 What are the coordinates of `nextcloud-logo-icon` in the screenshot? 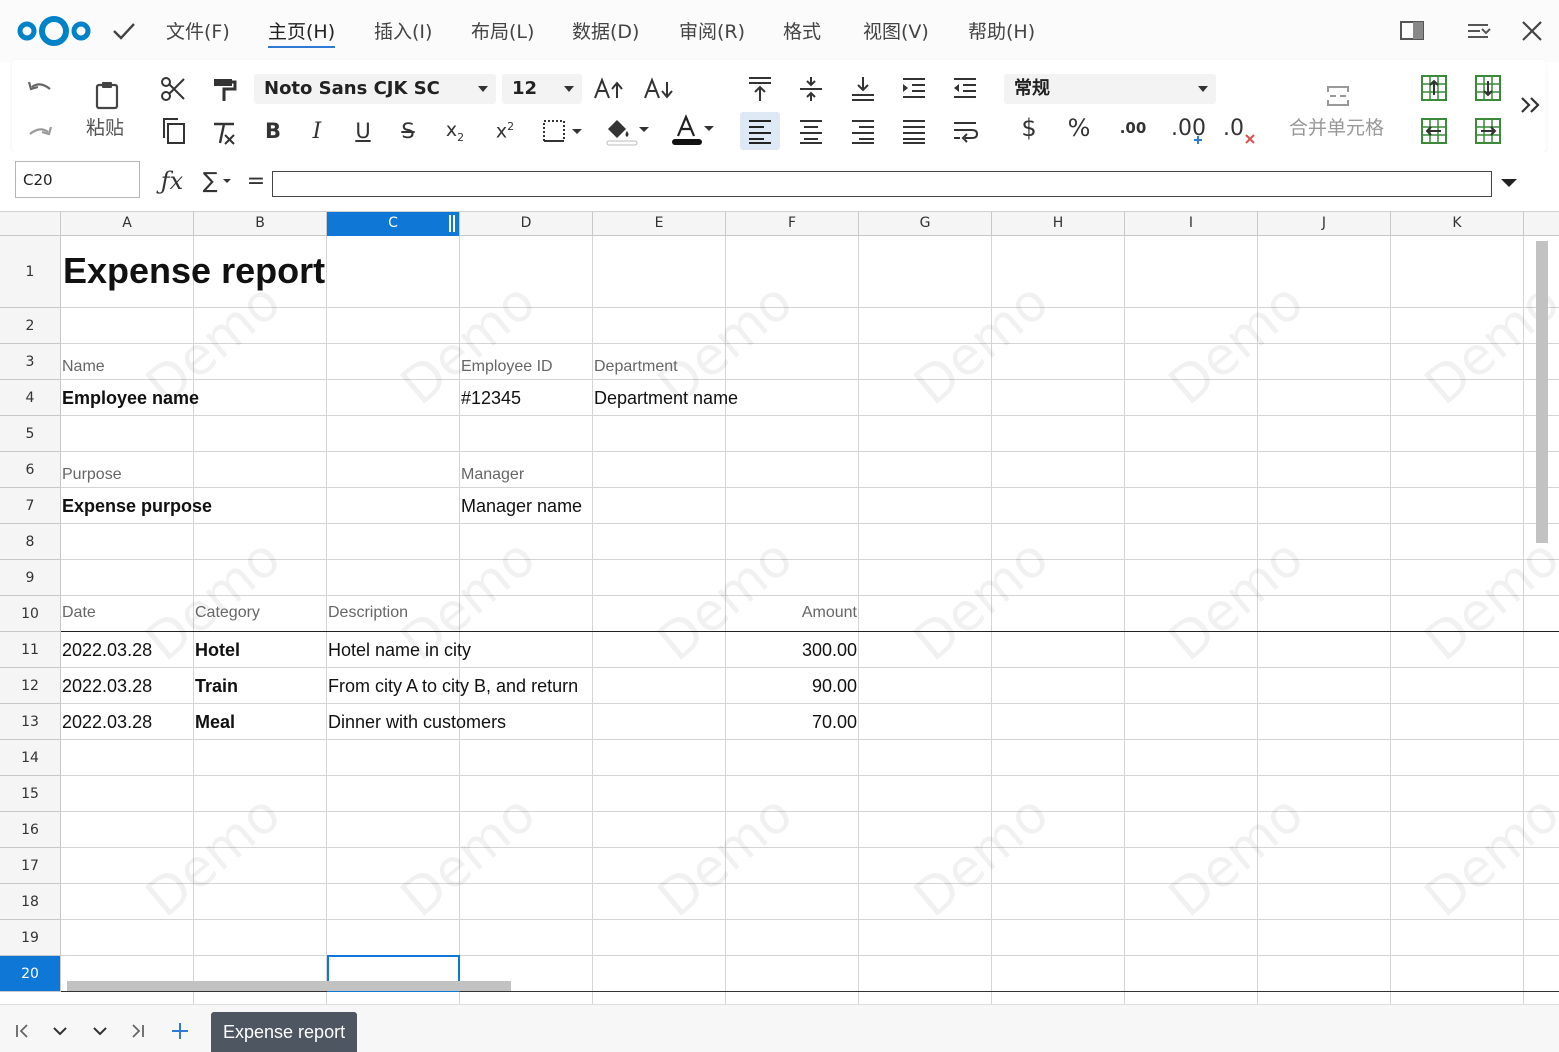 It's located at (54, 31).